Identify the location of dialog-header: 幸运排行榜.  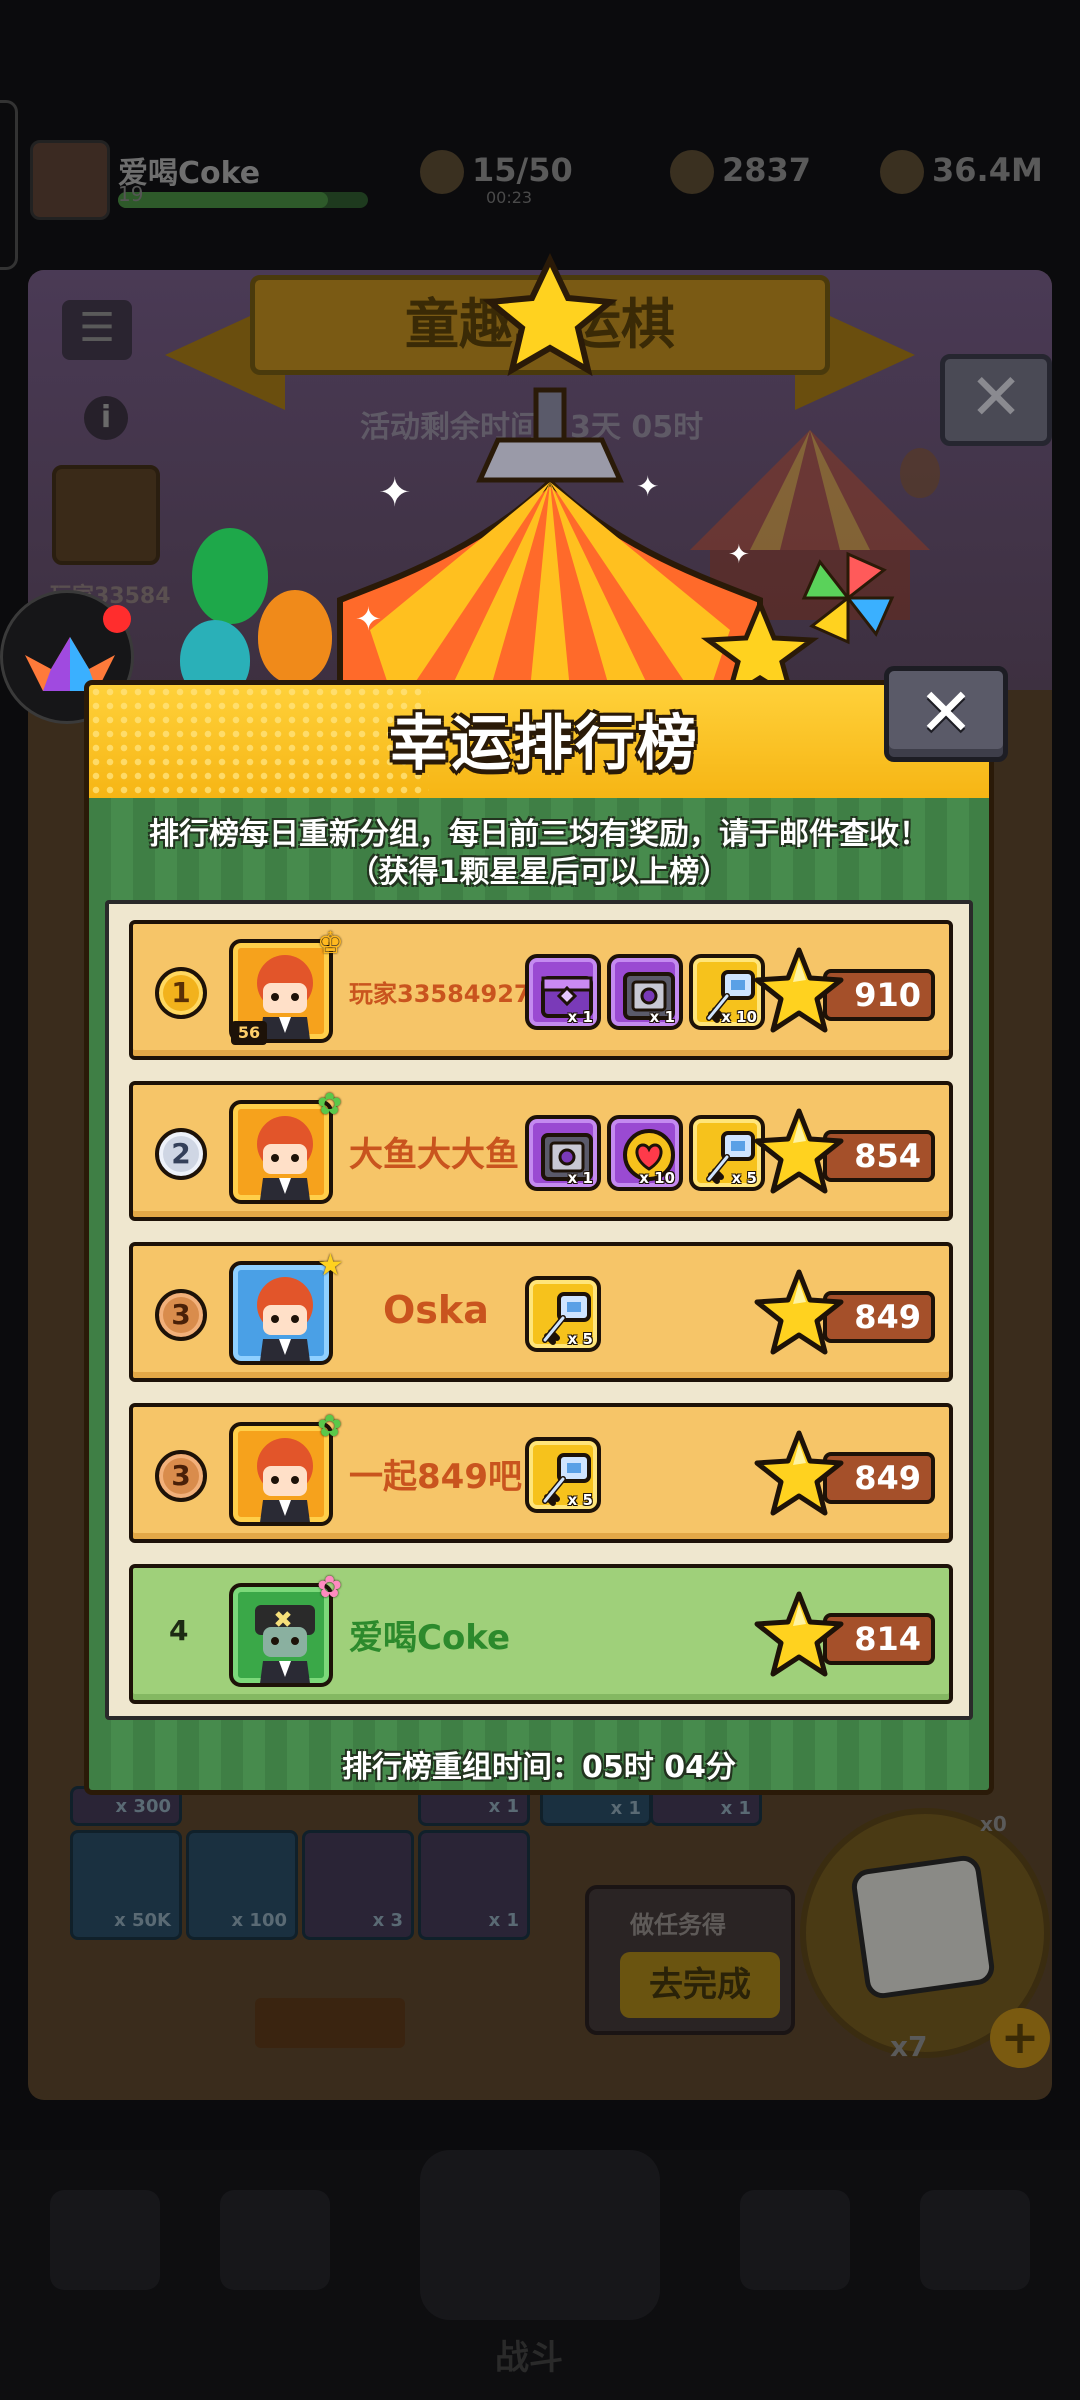
(539, 739).